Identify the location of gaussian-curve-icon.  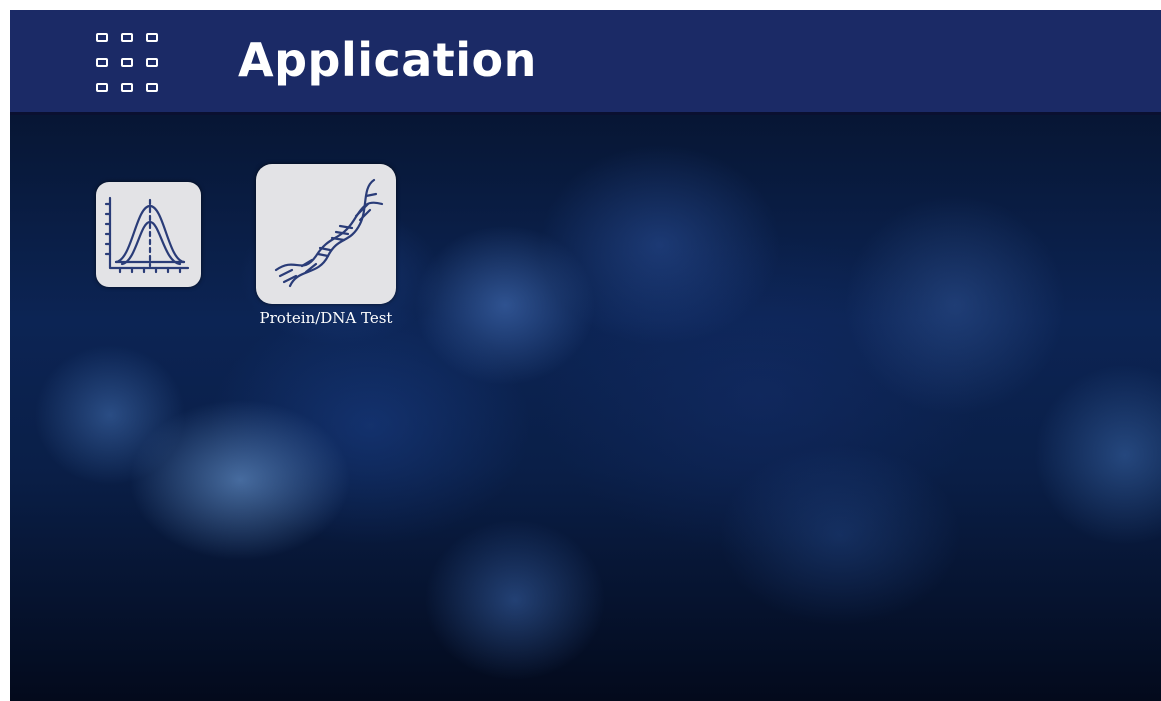
(147, 235).